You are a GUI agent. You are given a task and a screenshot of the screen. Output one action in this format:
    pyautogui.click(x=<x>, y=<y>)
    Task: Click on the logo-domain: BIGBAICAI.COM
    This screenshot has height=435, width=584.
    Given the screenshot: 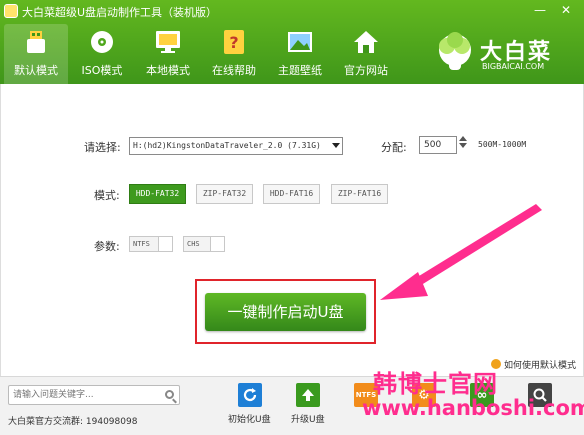 What is the action you would take?
    pyautogui.click(x=513, y=66)
    